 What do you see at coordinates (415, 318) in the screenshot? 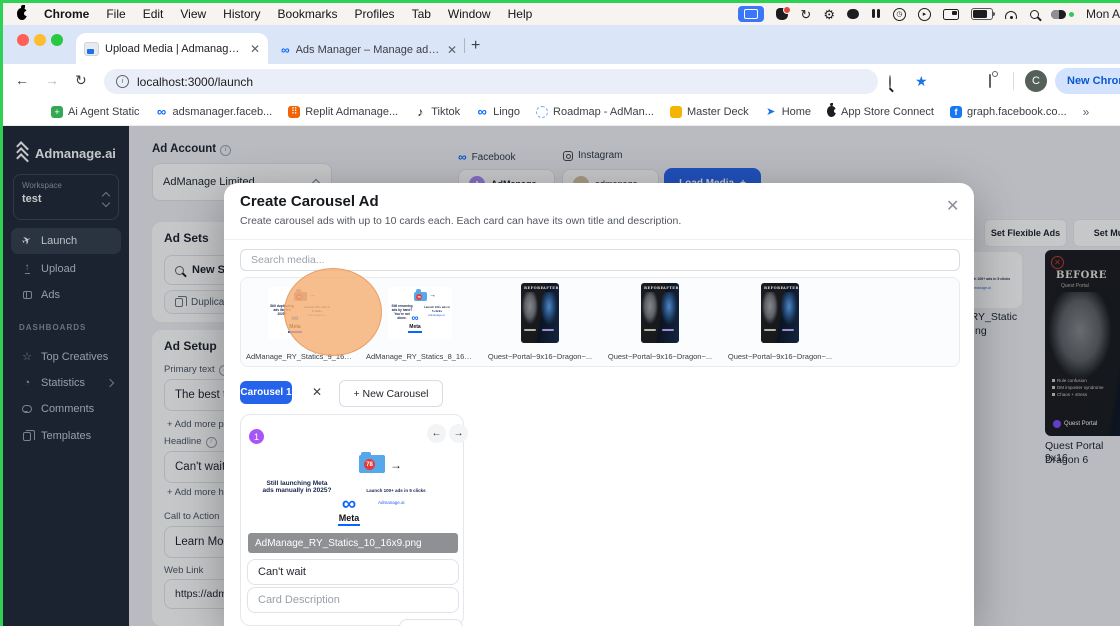
I see `meta-infinity-icon: ∞` at bounding box center [415, 318].